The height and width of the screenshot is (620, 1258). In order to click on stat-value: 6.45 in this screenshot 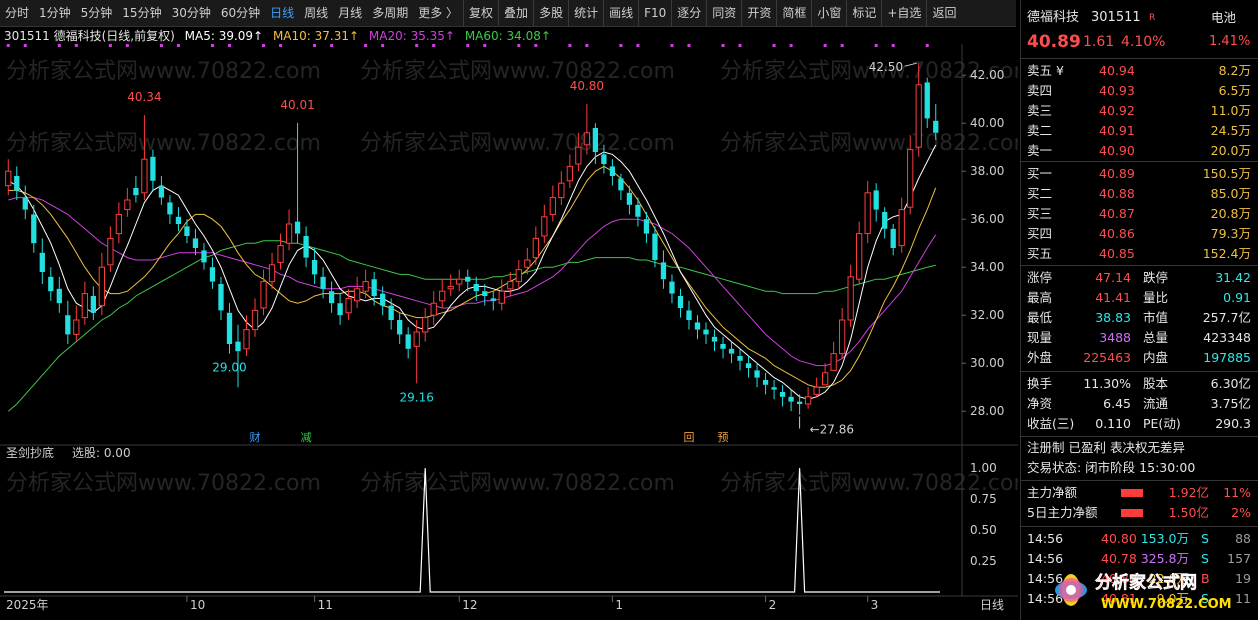, I will do `click(1117, 403)`.